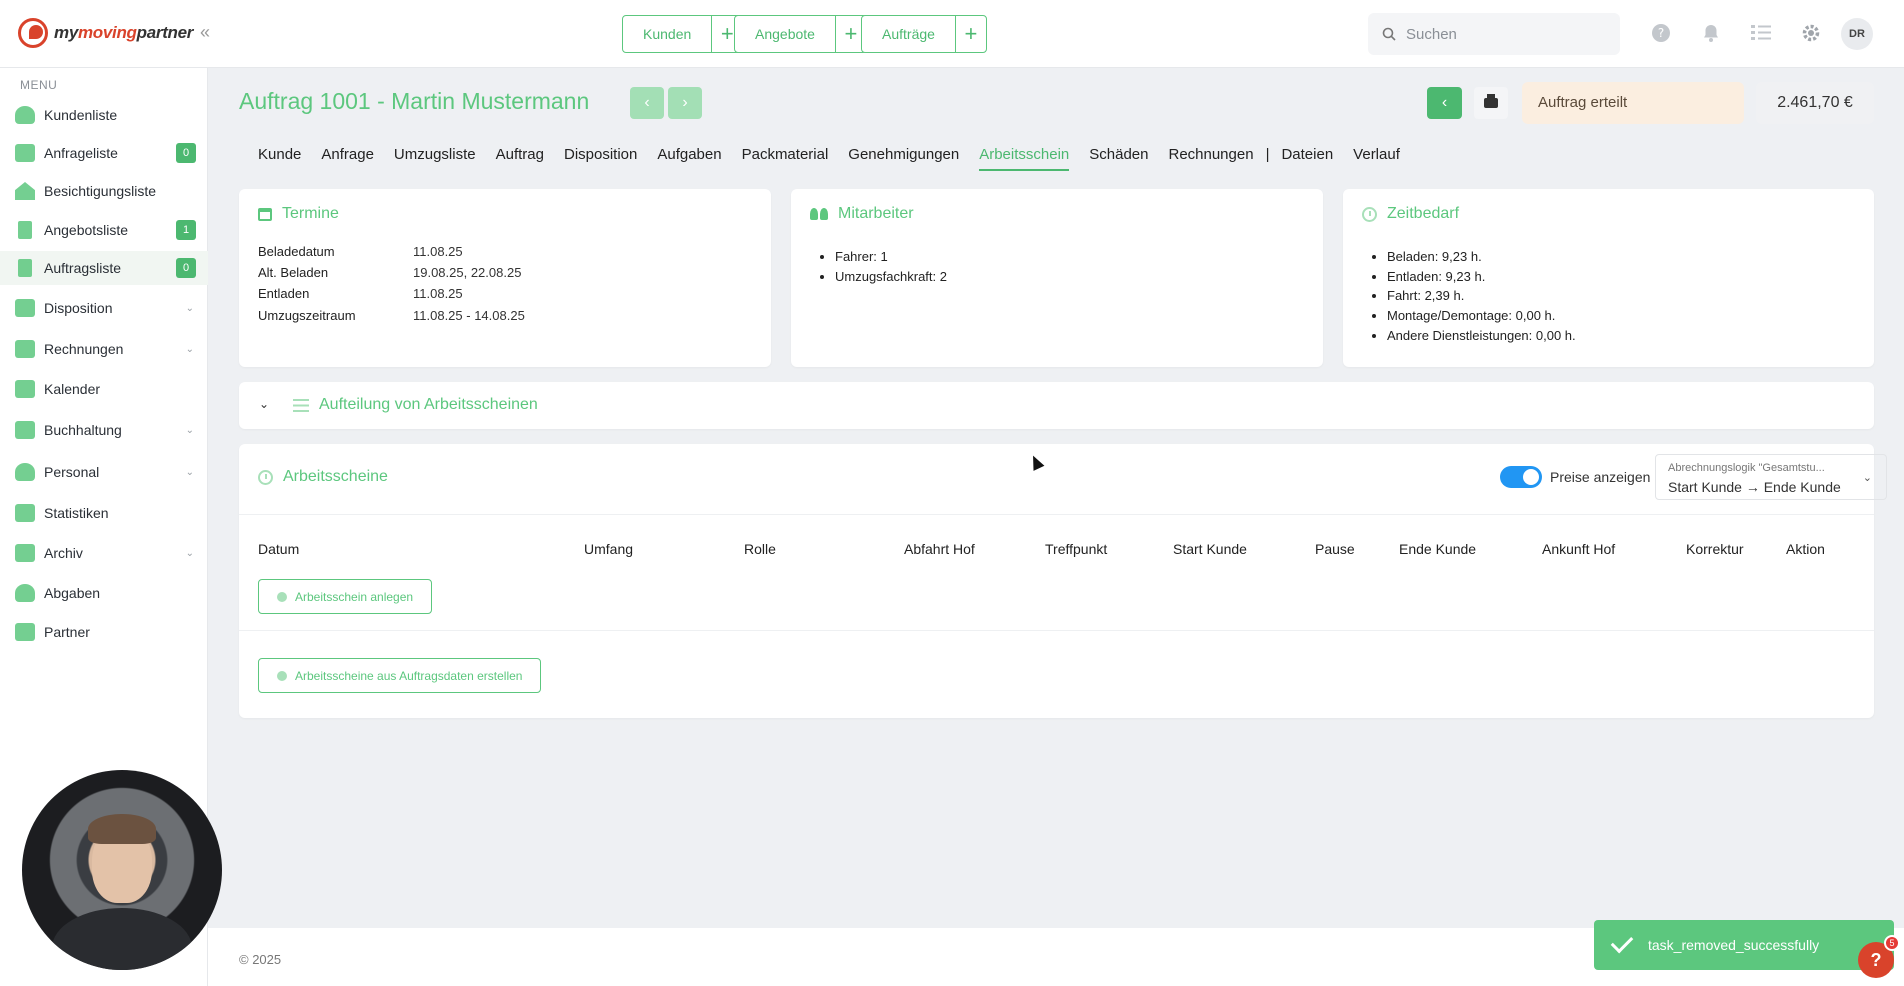 This screenshot has height=986, width=1904. Describe the element at coordinates (260, 959) in the screenshot. I see `copyright: © 2025` at that location.